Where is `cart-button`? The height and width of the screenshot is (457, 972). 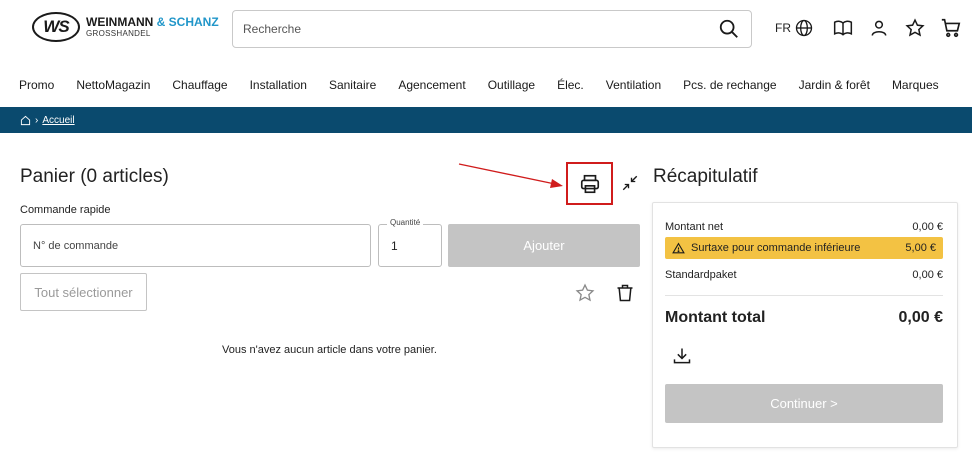 cart-button is located at coordinates (951, 28).